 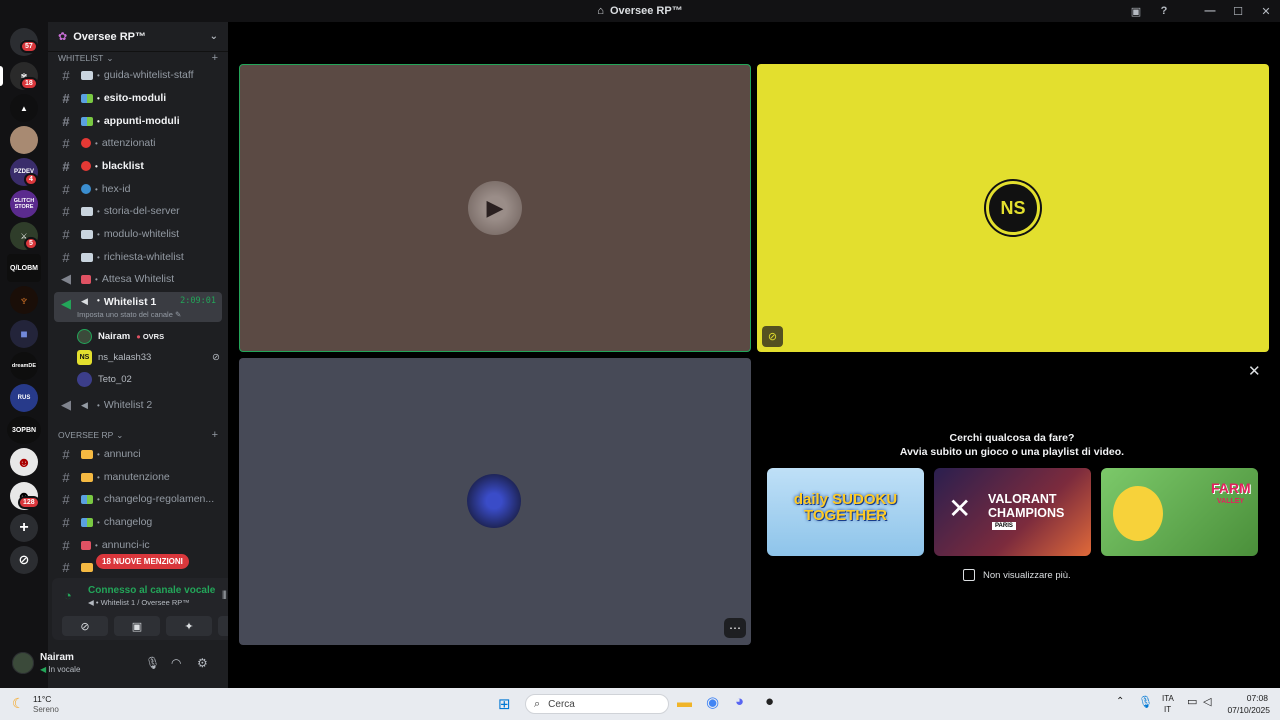 What do you see at coordinates (1168, 709) in the screenshot?
I see `keyboard-layout: IT` at bounding box center [1168, 709].